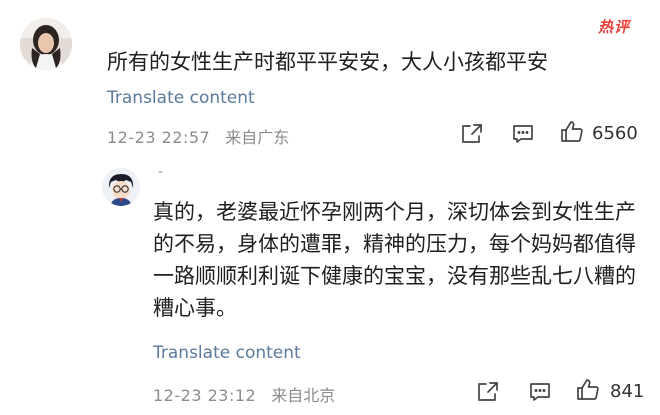  I want to click on reply-meta: 12-23 23:12 来自北京, so click(244, 394).